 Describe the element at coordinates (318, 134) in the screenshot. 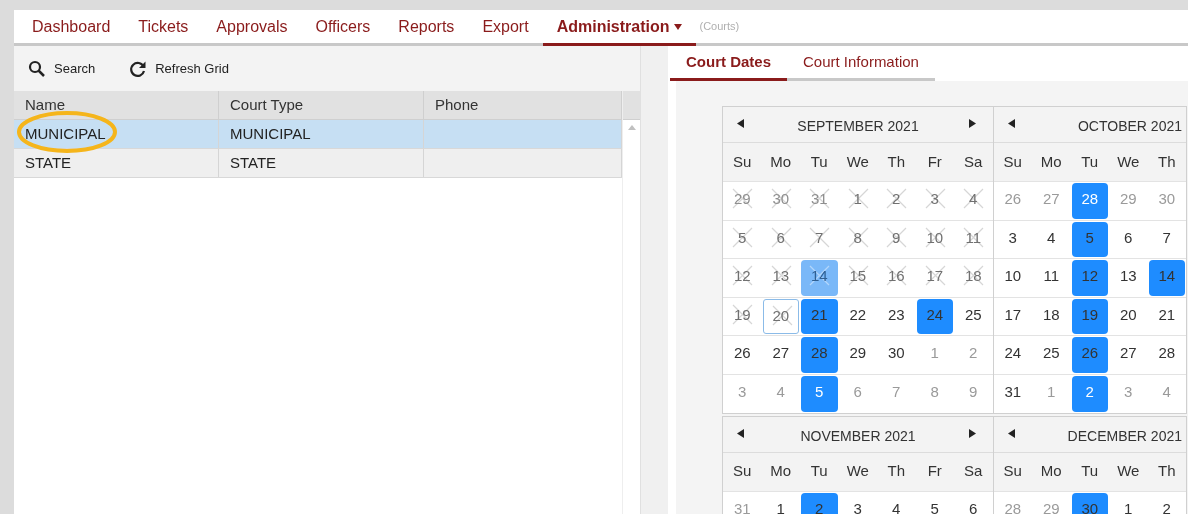

I see `grid-row: MUNICIPAL MUNICIPAL` at that location.